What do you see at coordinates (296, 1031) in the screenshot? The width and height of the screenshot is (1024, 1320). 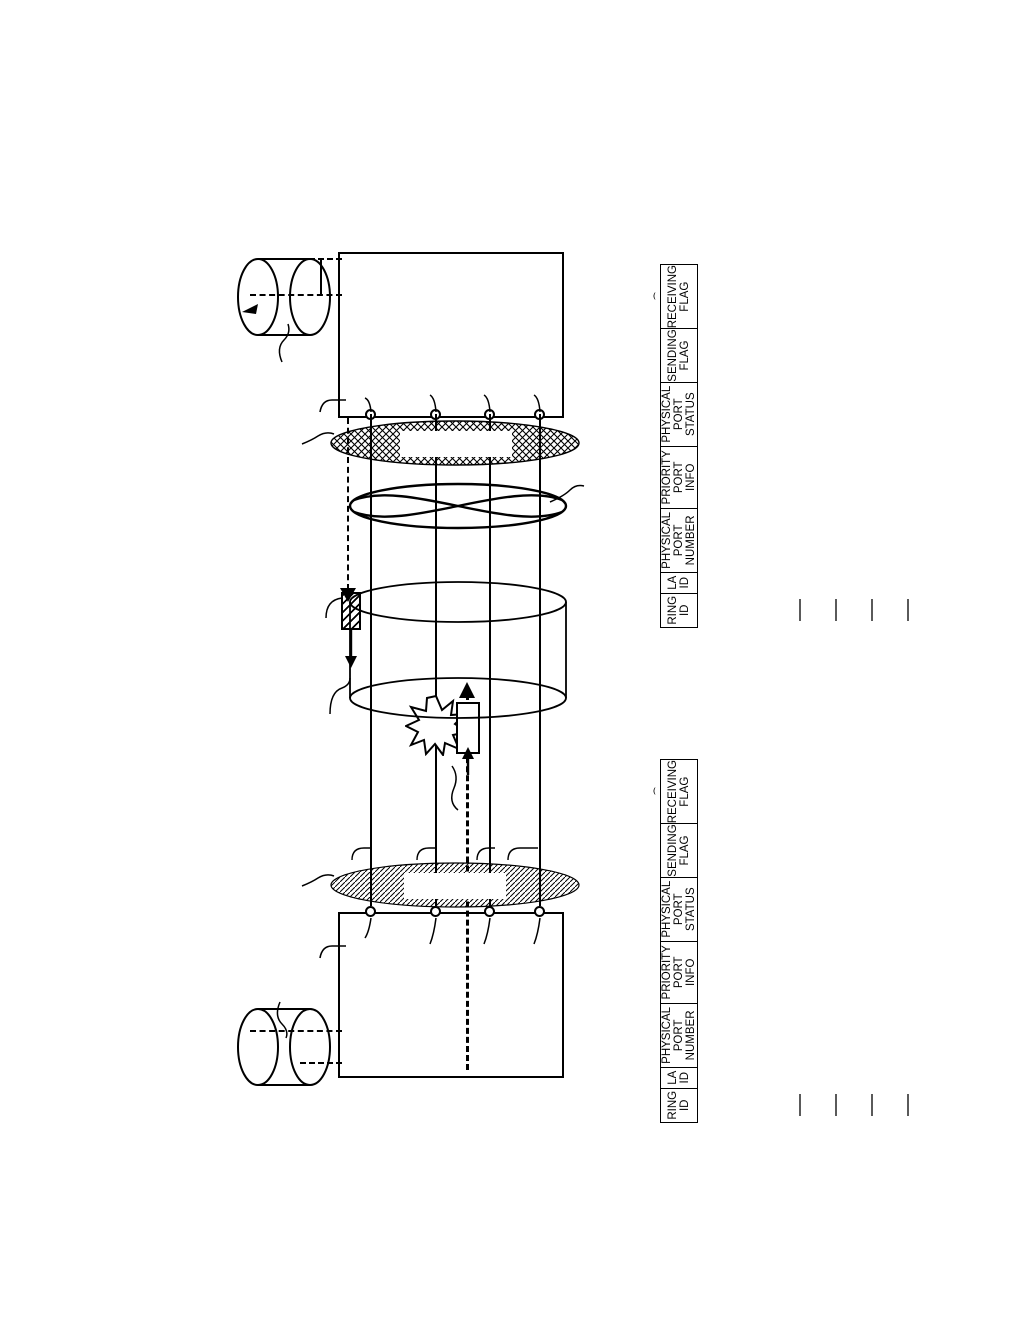 I see `lnb-link-top` at bounding box center [296, 1031].